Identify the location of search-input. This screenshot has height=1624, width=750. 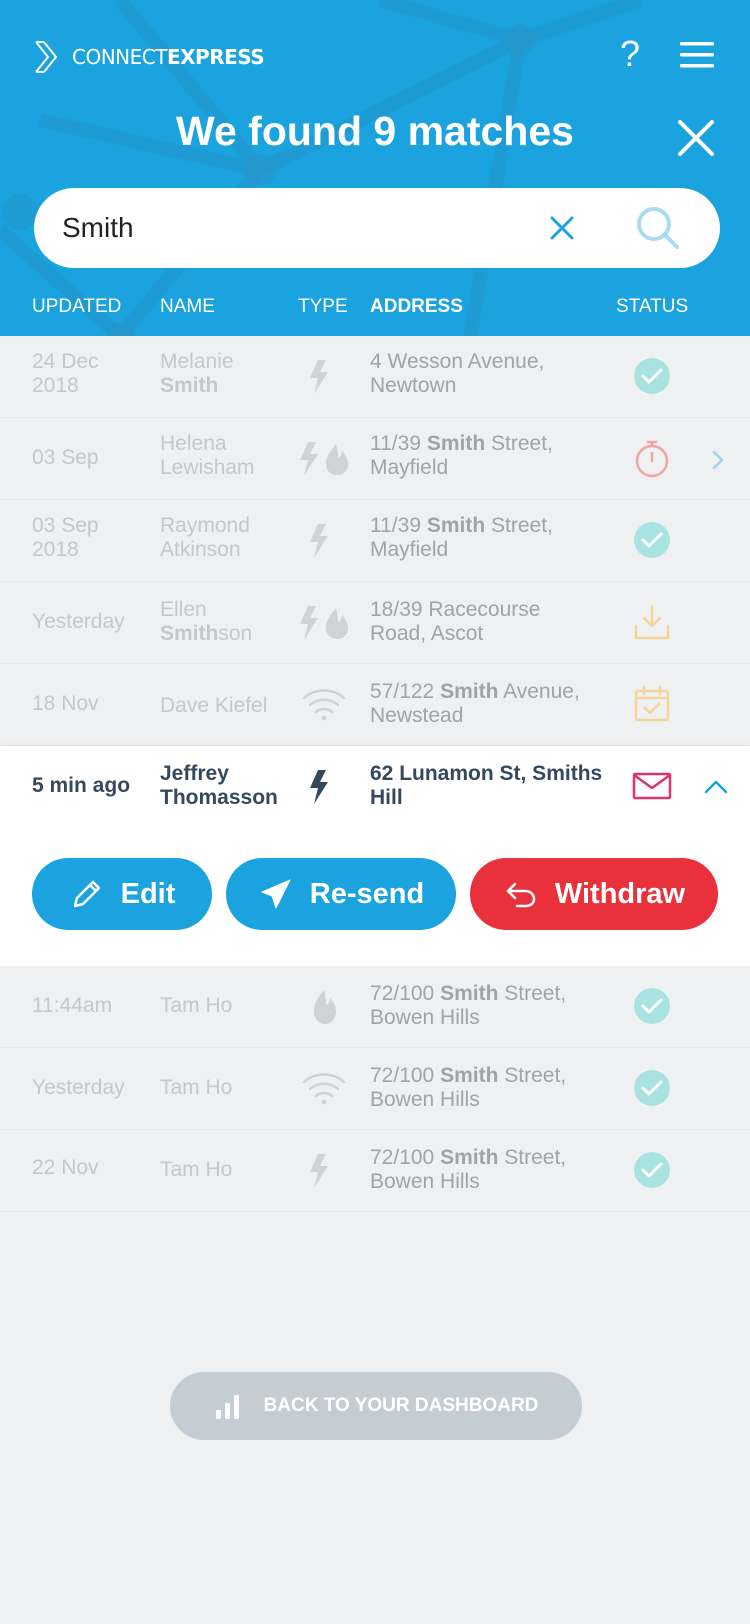
(282, 228).